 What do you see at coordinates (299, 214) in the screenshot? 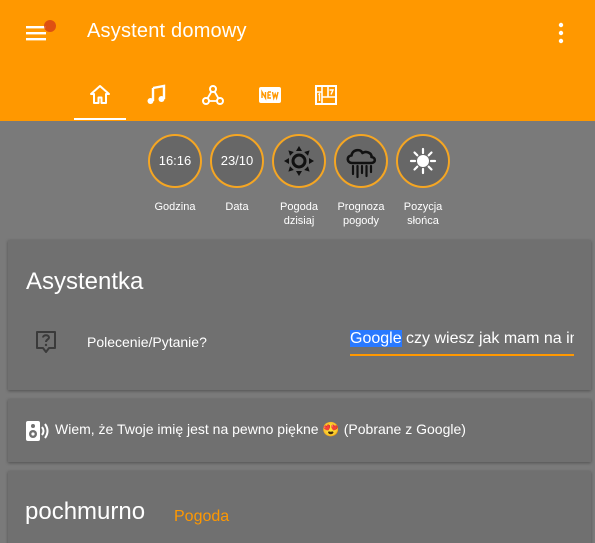
I see `weather-today-label: Pogoda dzisiaj` at bounding box center [299, 214].